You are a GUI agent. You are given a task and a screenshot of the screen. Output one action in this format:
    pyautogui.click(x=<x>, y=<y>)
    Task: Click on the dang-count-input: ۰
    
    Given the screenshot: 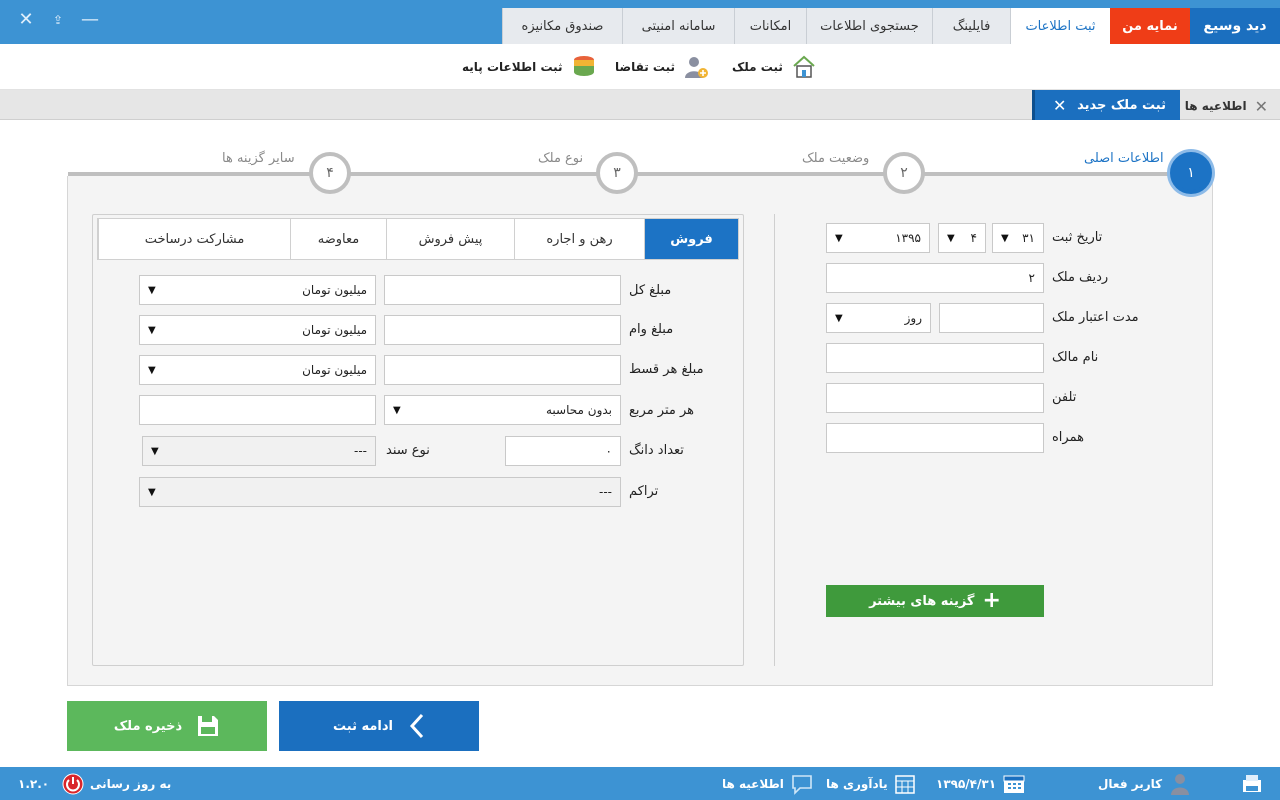 What is the action you would take?
    pyautogui.click(x=563, y=451)
    